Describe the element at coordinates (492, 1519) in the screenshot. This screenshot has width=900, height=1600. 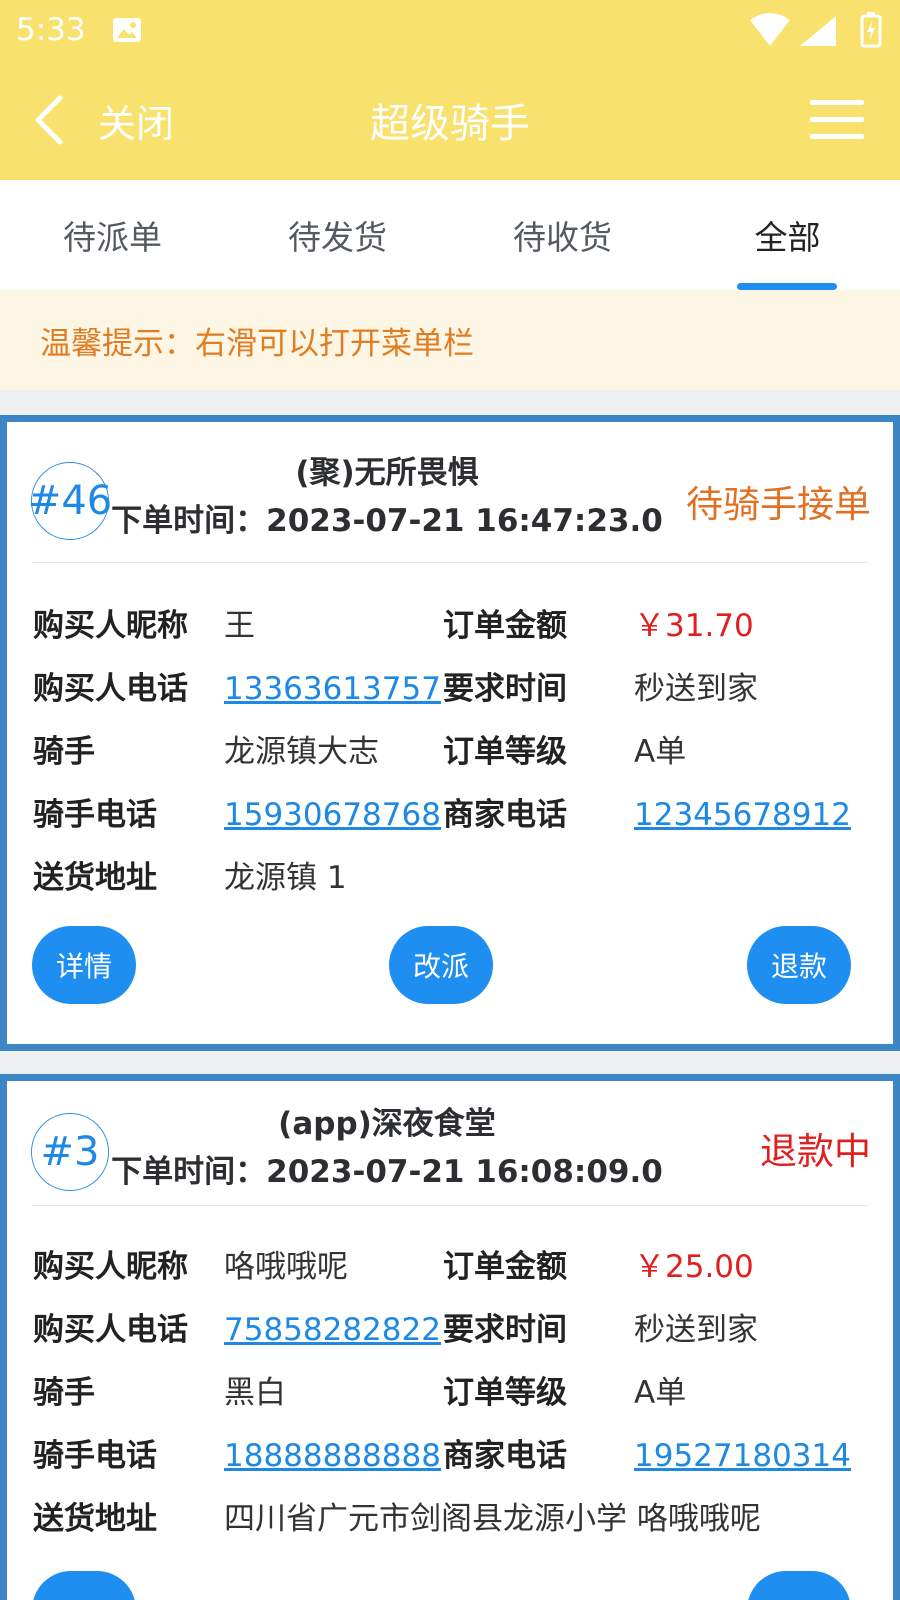
I see `address-value: 四川省广元市剑阁县龙源小学 咯哦哦呢` at that location.